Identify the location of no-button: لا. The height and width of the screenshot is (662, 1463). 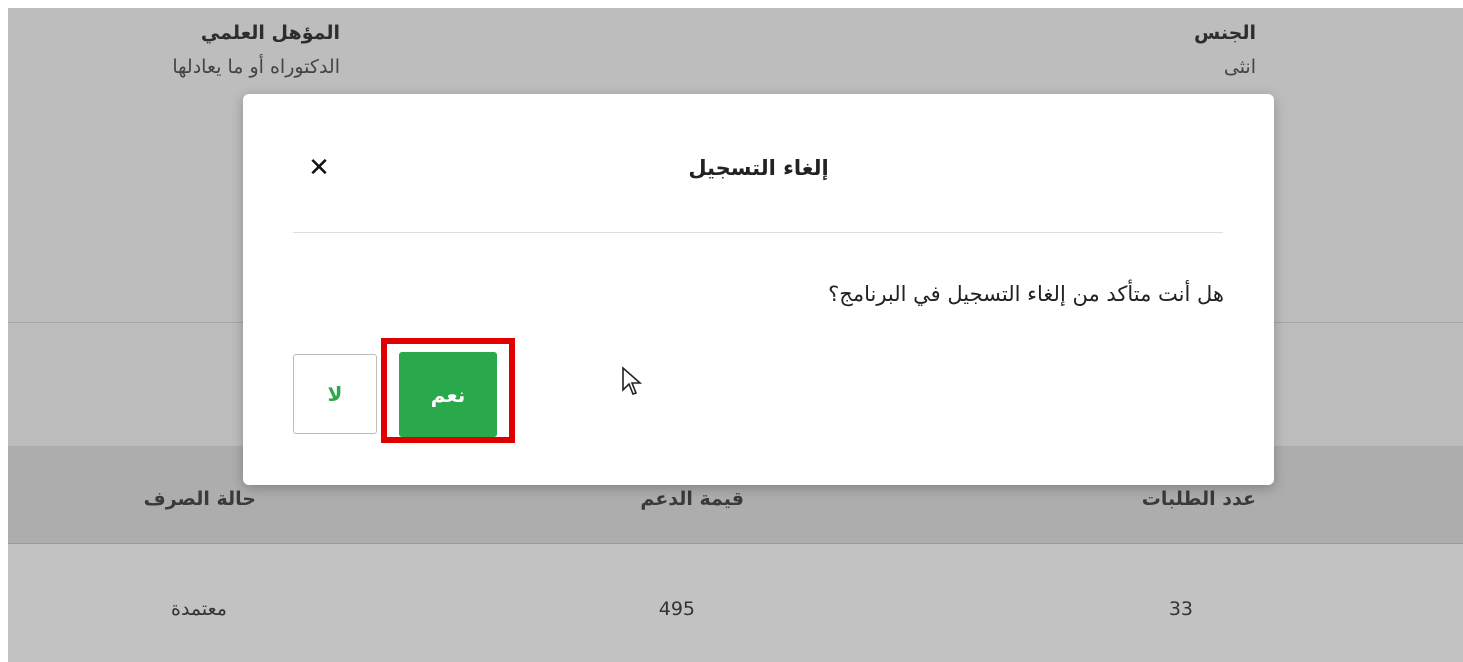
(335, 394).